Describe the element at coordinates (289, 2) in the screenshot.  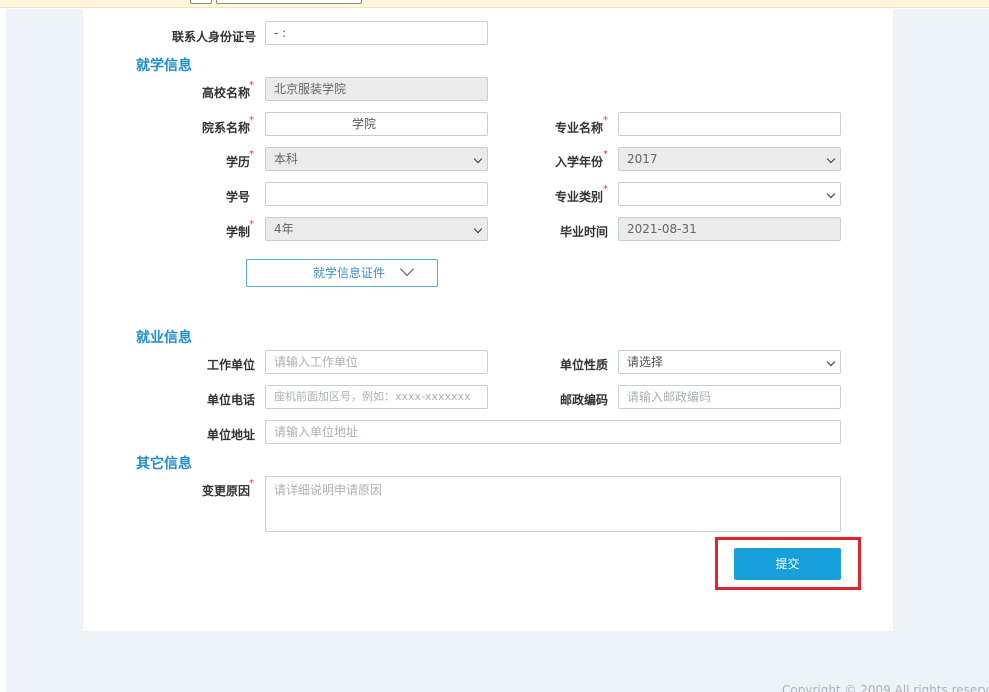
I see `top-bar-field` at that location.